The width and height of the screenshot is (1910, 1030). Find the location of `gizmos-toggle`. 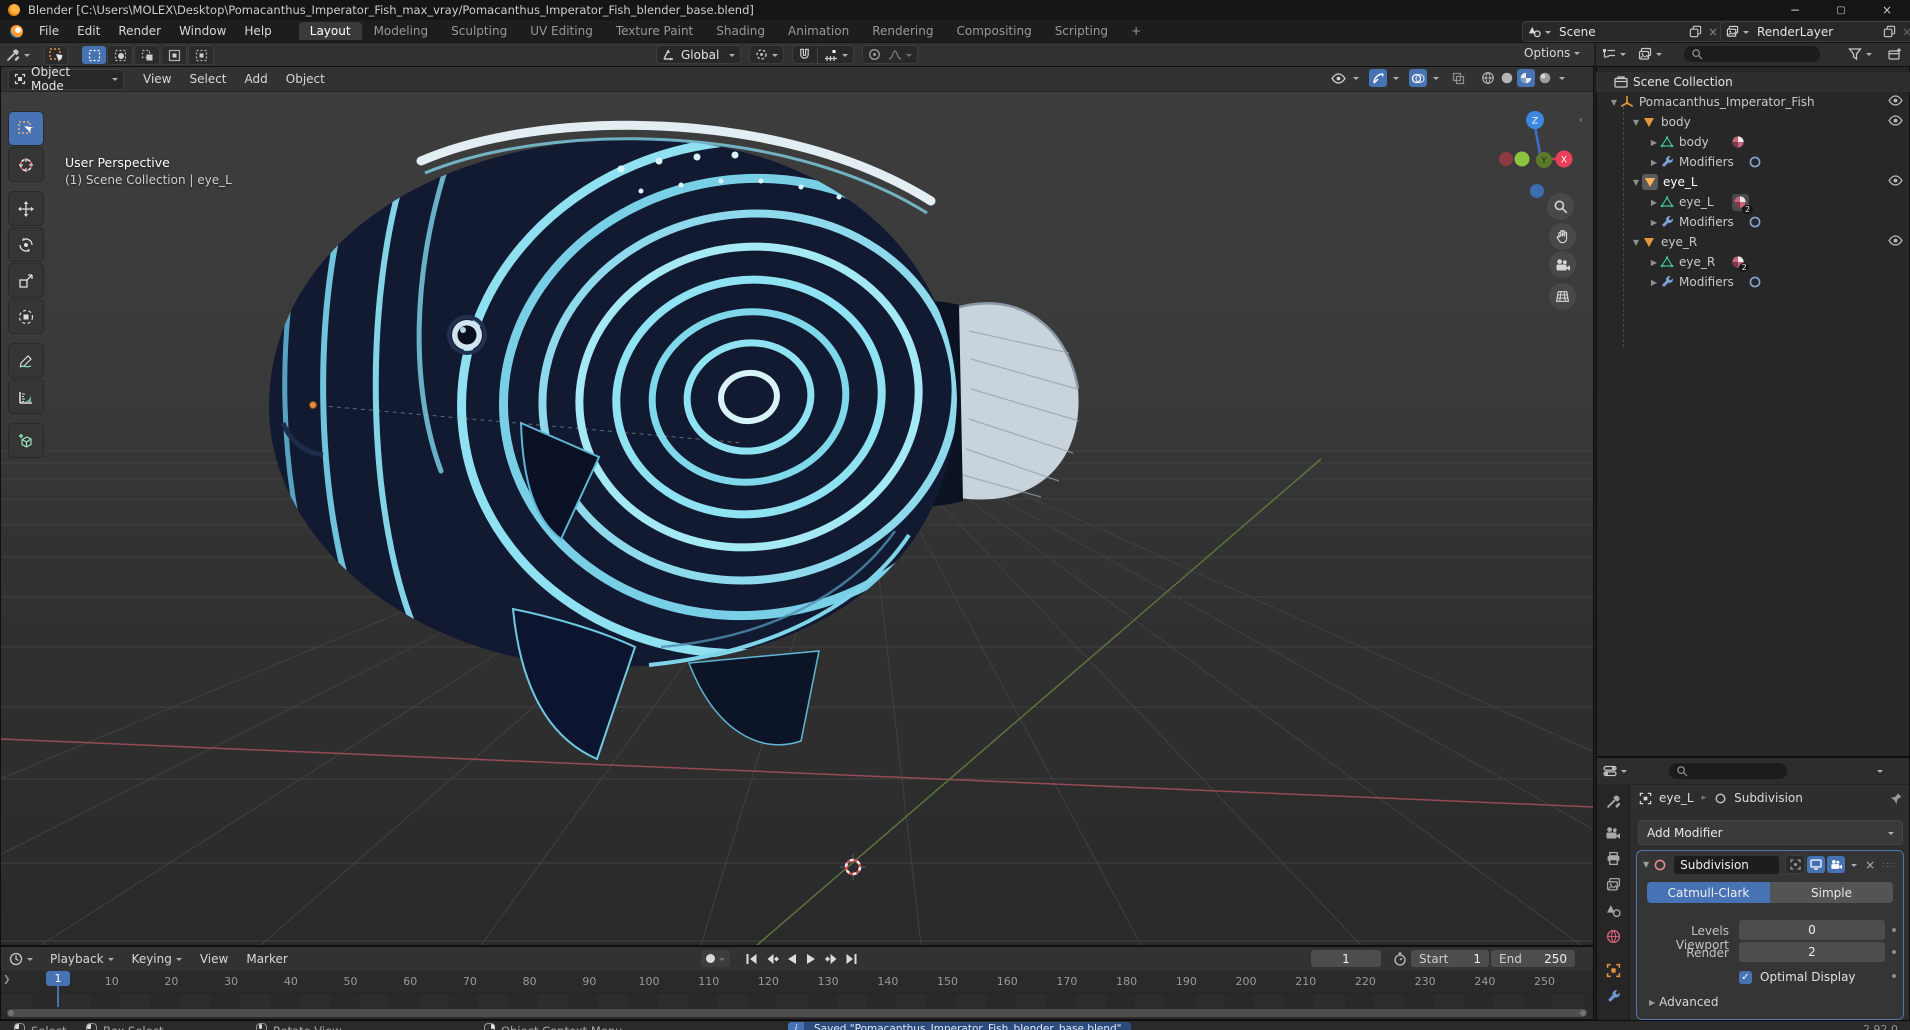

gizmos-toggle is located at coordinates (1378, 78).